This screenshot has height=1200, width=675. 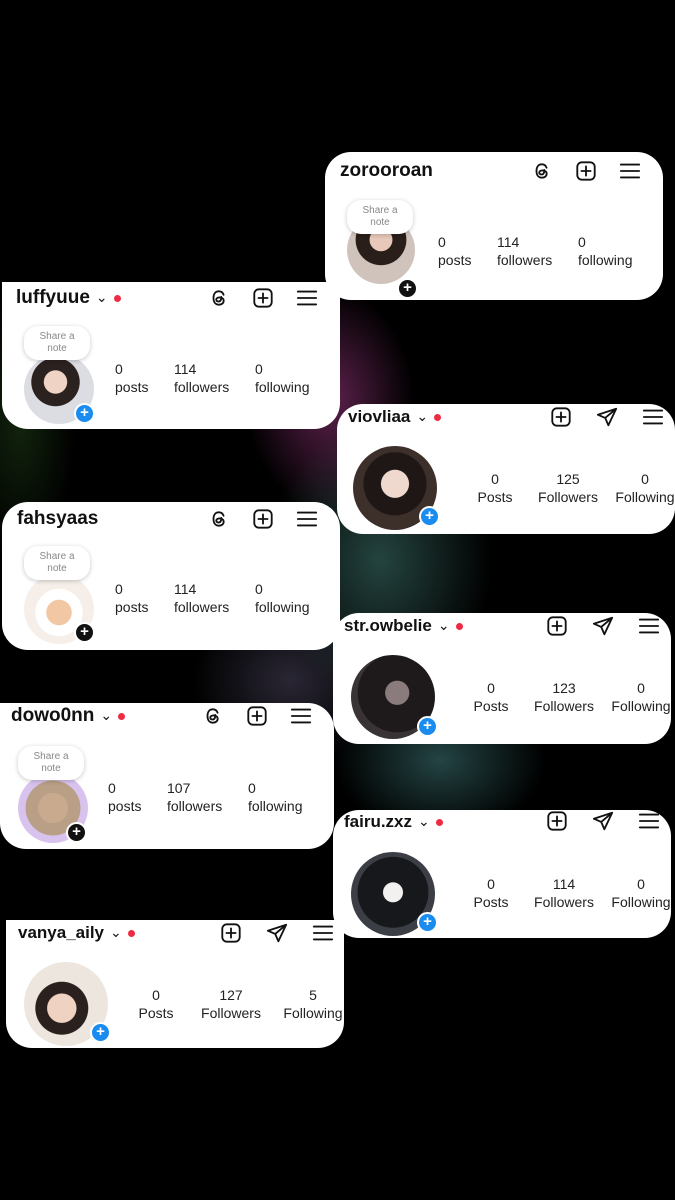 I want to click on stat-followers: 107 followers, so click(x=207, y=797).